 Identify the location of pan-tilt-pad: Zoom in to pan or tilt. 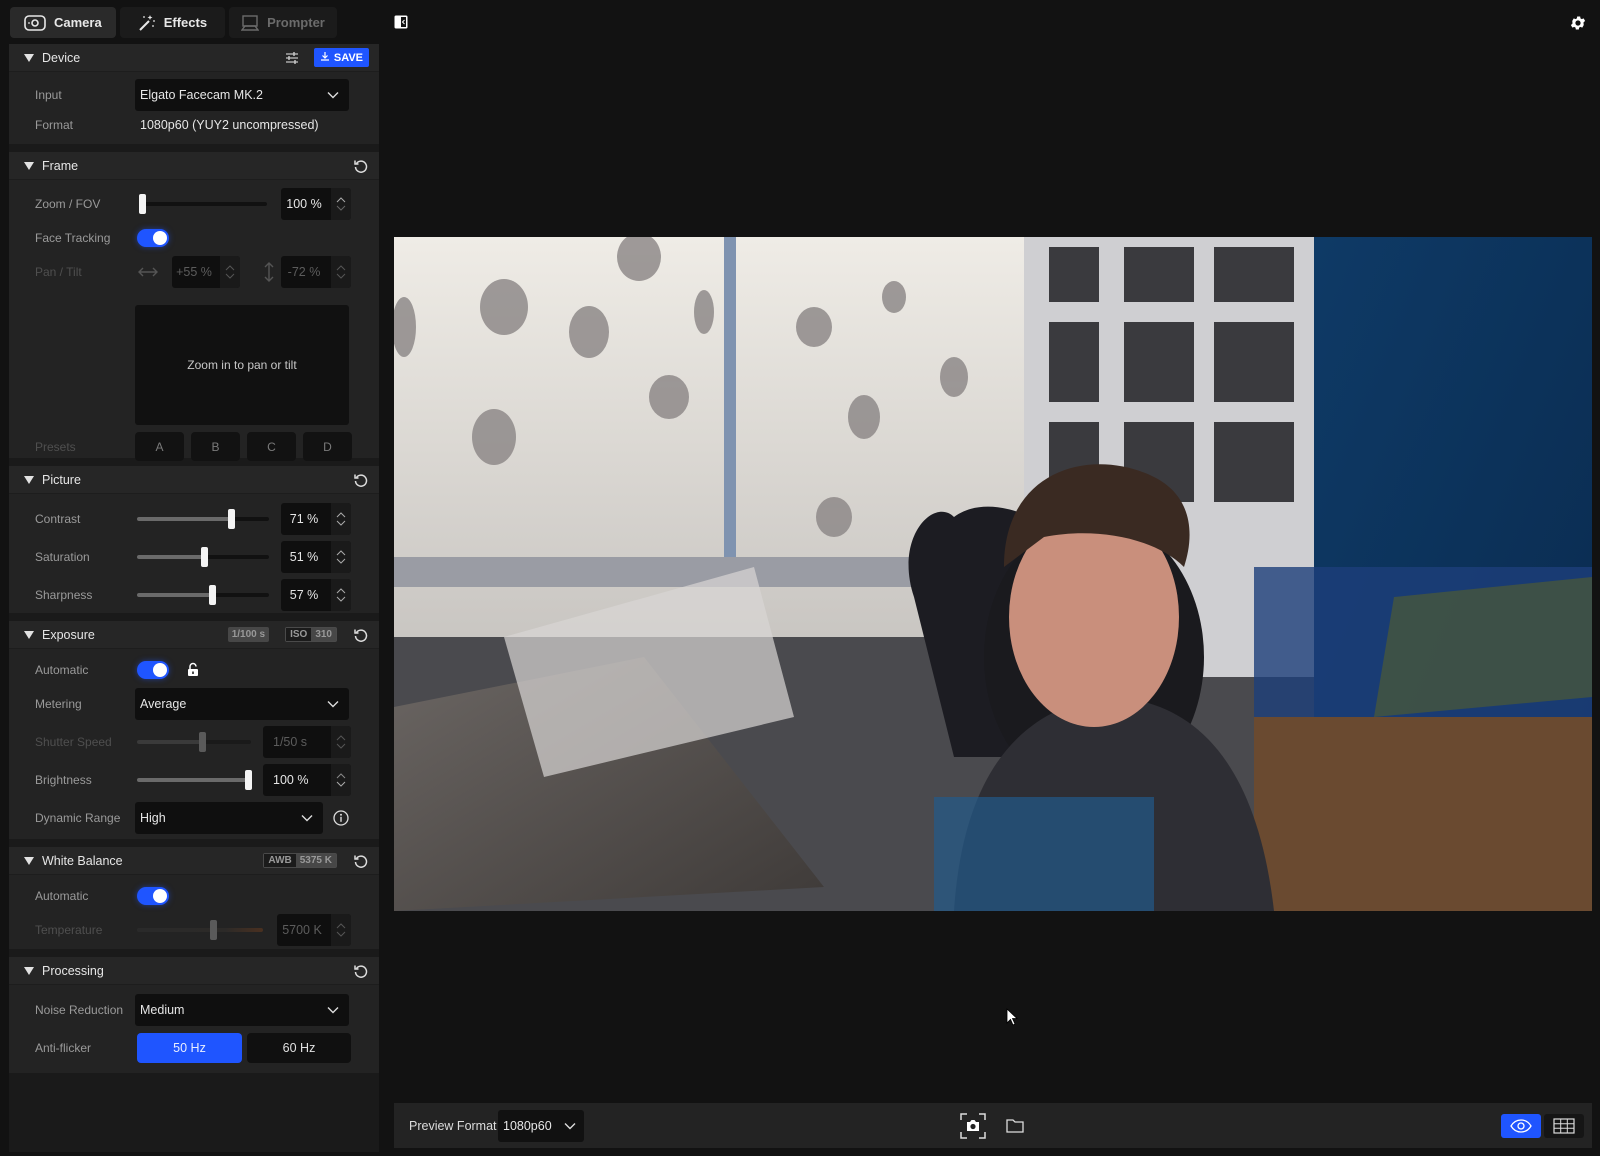
(242, 365).